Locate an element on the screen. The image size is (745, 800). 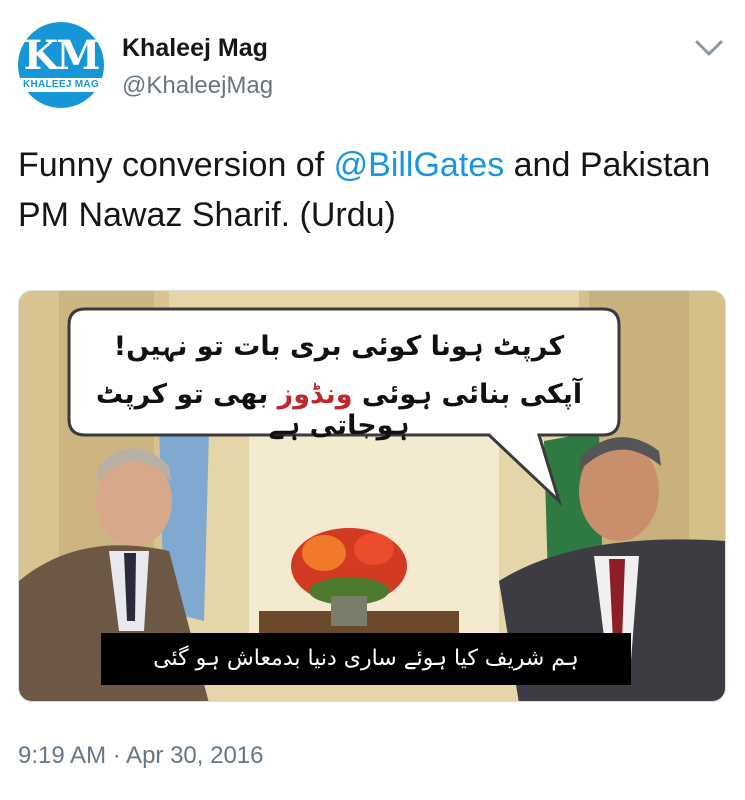
tweet-timestamp: 9:19 AM · Apr 30, 2016 is located at coordinates (141, 756).